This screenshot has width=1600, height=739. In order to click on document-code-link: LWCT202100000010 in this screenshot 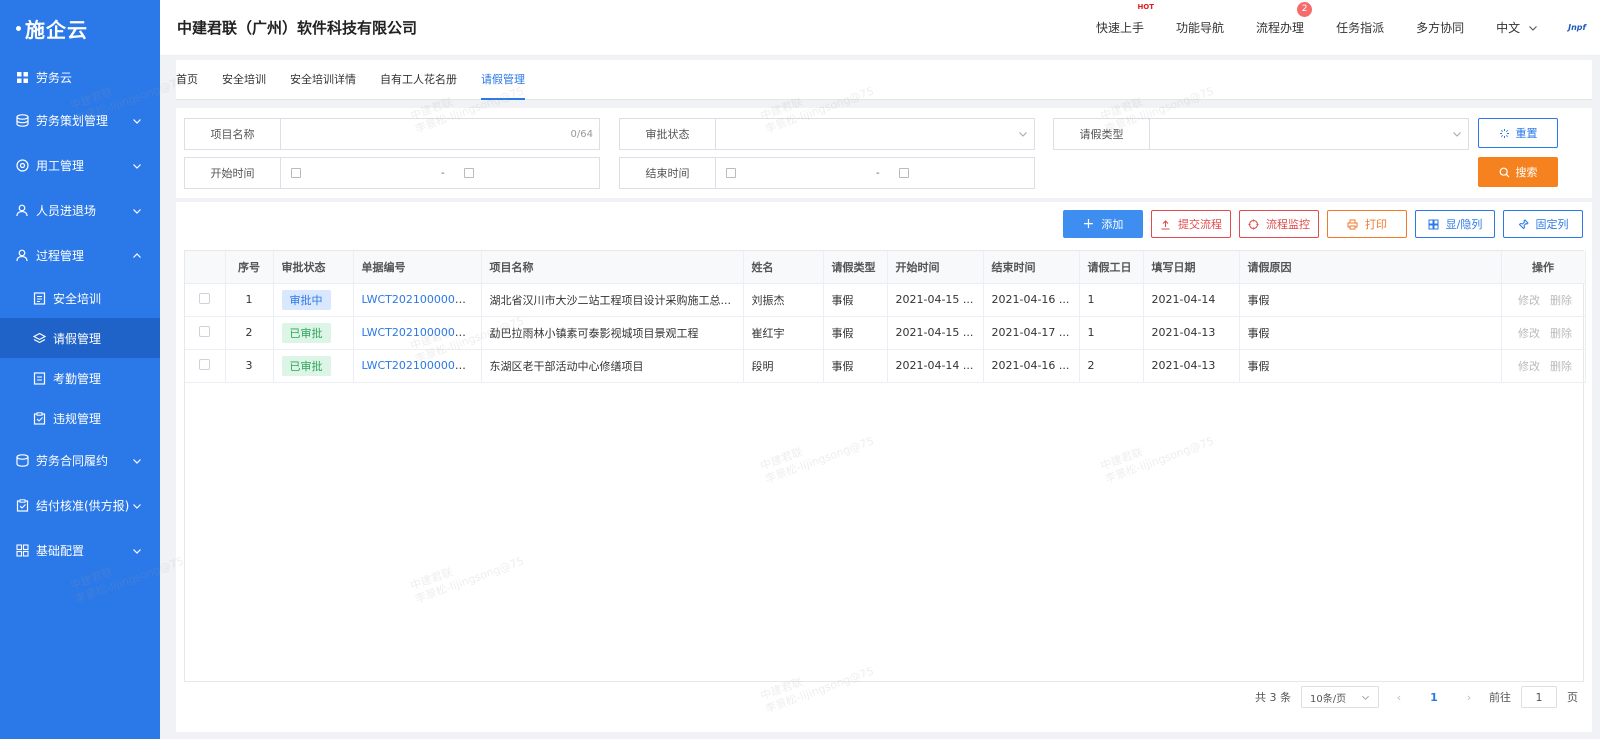, I will do `click(419, 365)`.